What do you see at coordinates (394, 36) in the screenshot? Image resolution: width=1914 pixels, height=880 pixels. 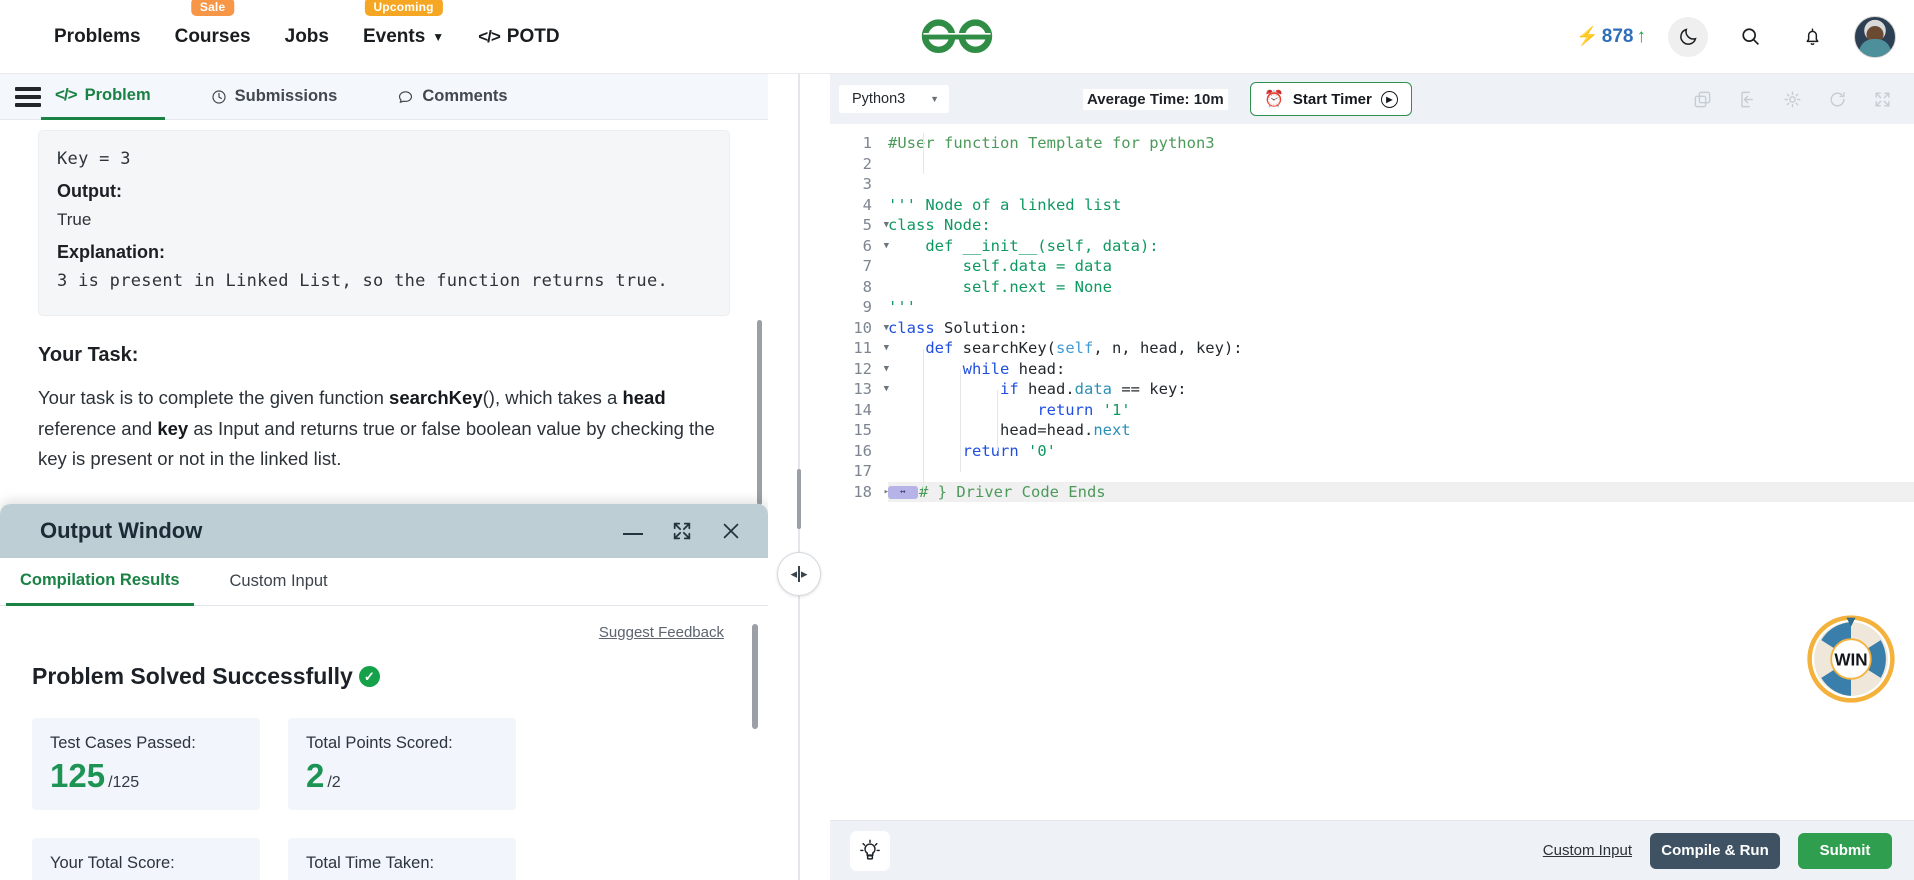 I see `nav-label-events: Events` at bounding box center [394, 36].